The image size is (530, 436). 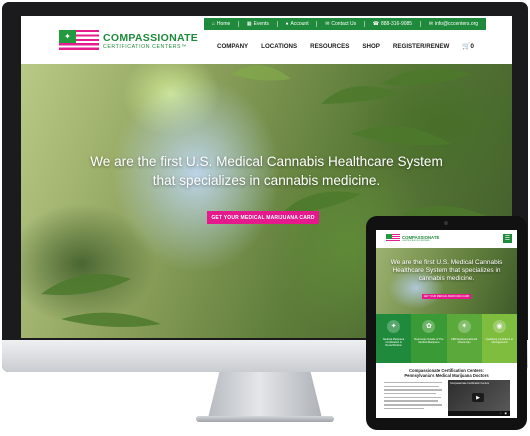 I want to click on imac-stand, so click(x=265, y=395).